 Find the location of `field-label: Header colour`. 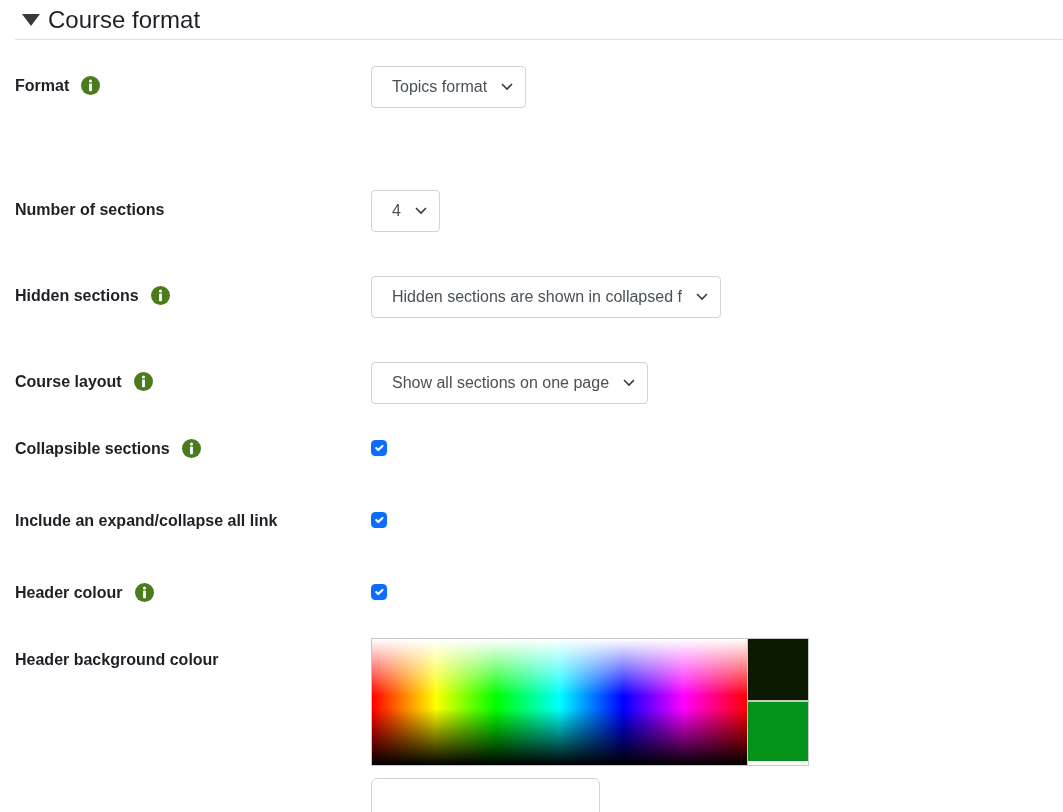

field-label: Header colour is located at coordinates (69, 592).